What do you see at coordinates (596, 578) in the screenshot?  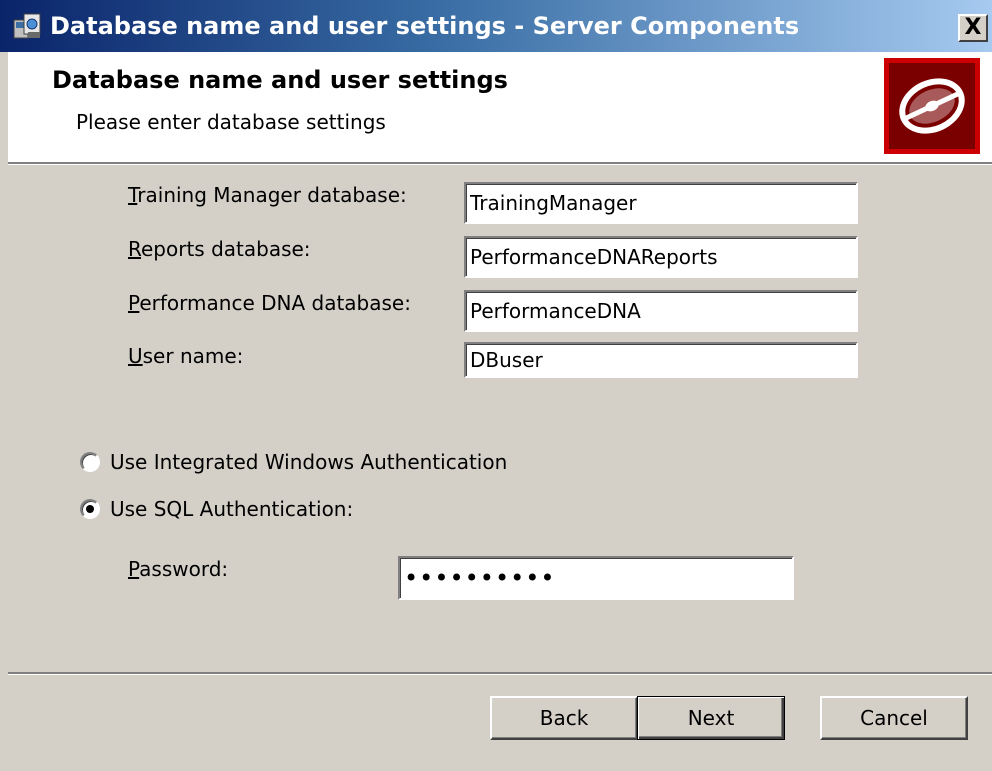 I see `password-input: ••••••••••` at bounding box center [596, 578].